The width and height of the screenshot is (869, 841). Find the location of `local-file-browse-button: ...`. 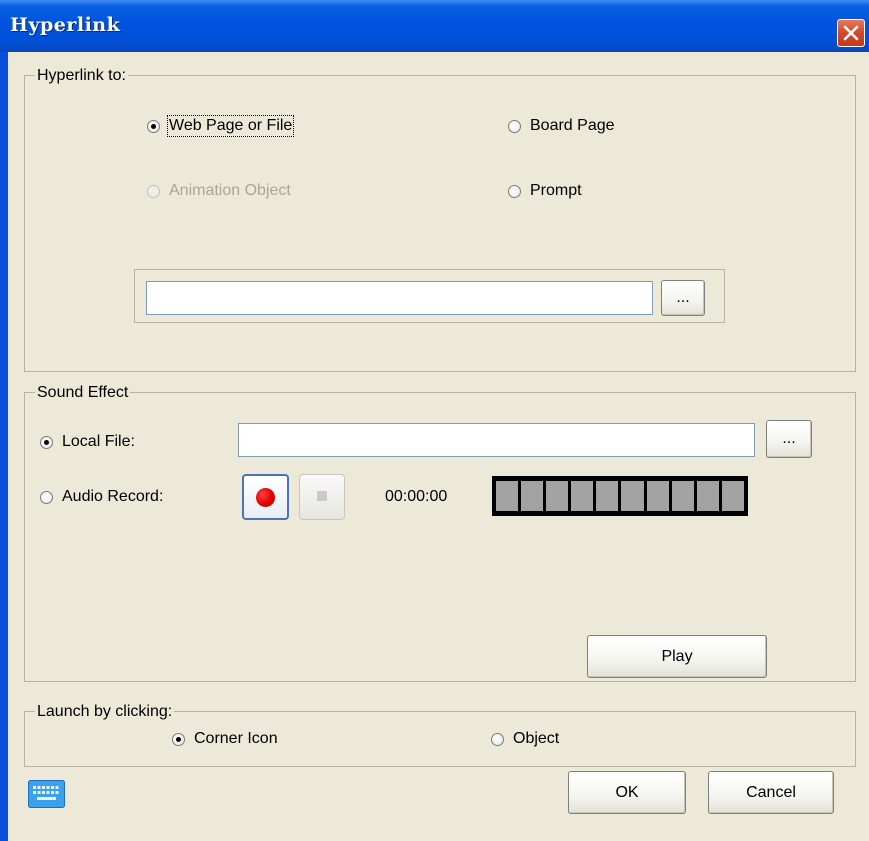

local-file-browse-button: ... is located at coordinates (789, 439).